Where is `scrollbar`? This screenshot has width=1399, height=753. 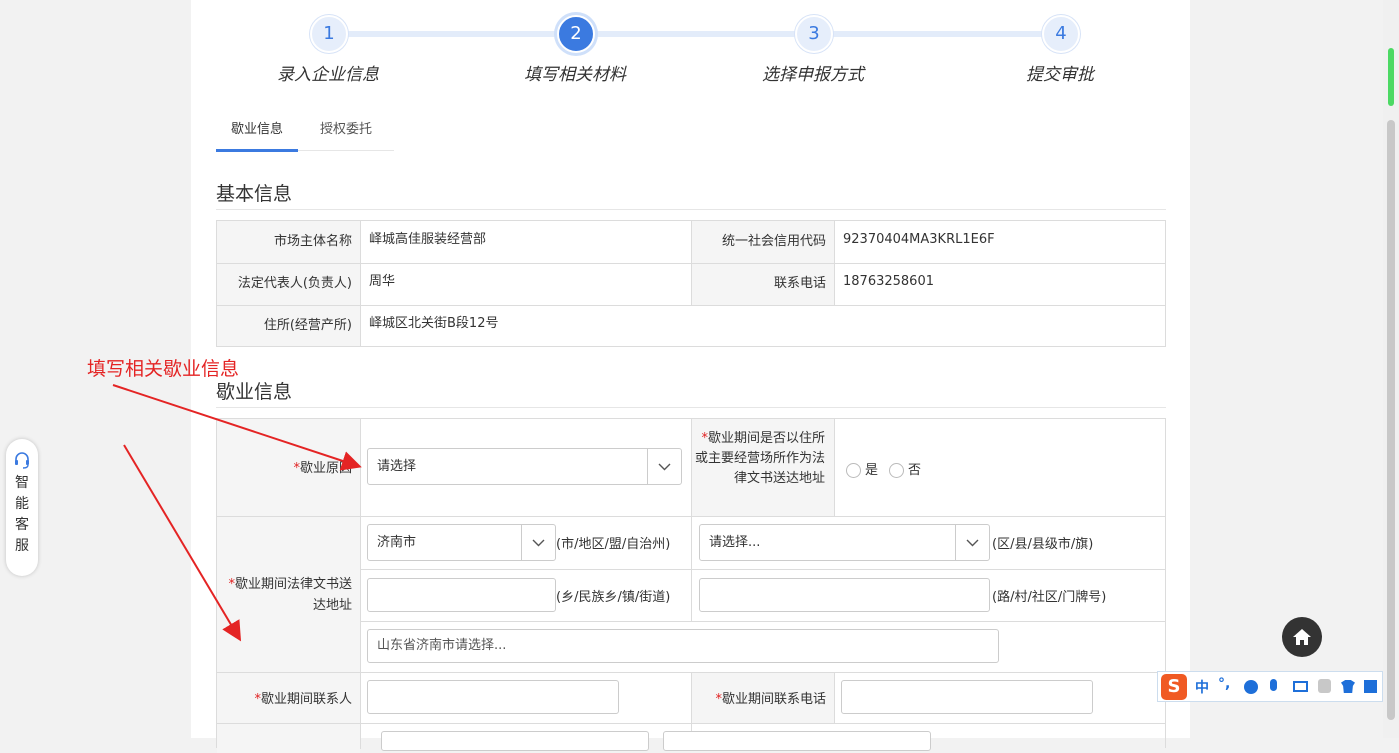 scrollbar is located at coordinates (1391, 369).